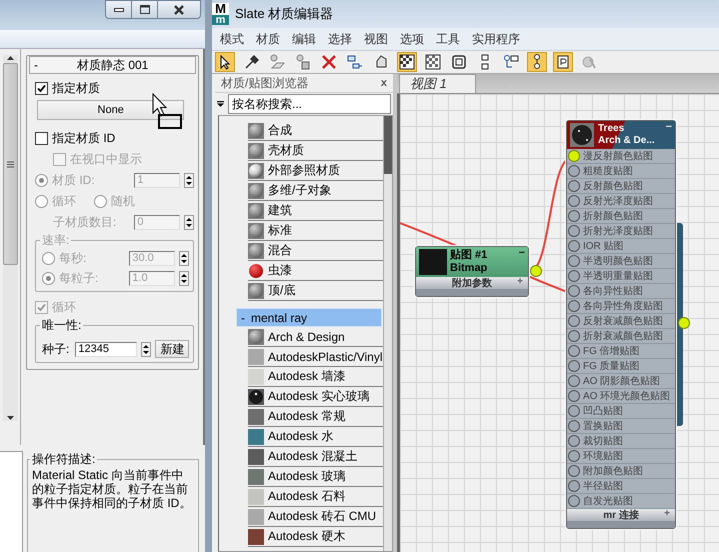  I want to click on number-field: 12345, so click(106, 349).